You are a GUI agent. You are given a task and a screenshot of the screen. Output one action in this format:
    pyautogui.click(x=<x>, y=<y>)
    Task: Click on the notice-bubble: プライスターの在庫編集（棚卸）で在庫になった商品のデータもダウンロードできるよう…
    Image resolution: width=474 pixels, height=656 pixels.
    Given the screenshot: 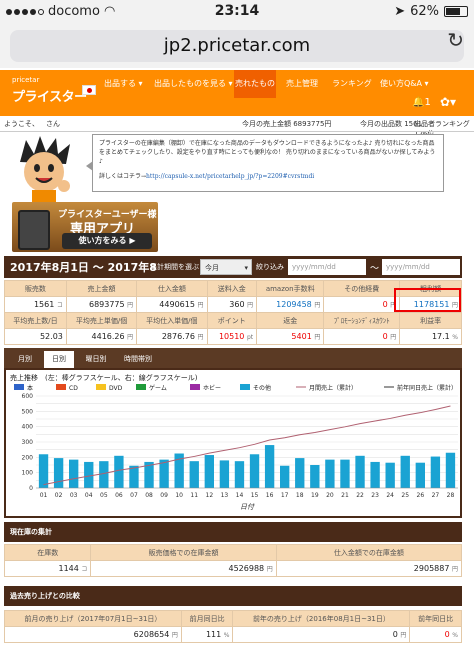 What is the action you would take?
    pyautogui.click(x=265, y=163)
    